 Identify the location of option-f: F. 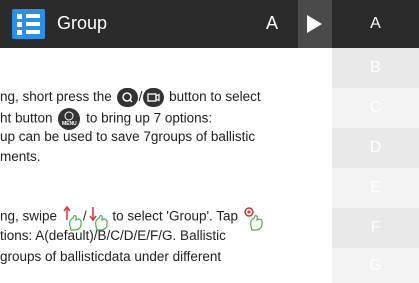
(375, 228).